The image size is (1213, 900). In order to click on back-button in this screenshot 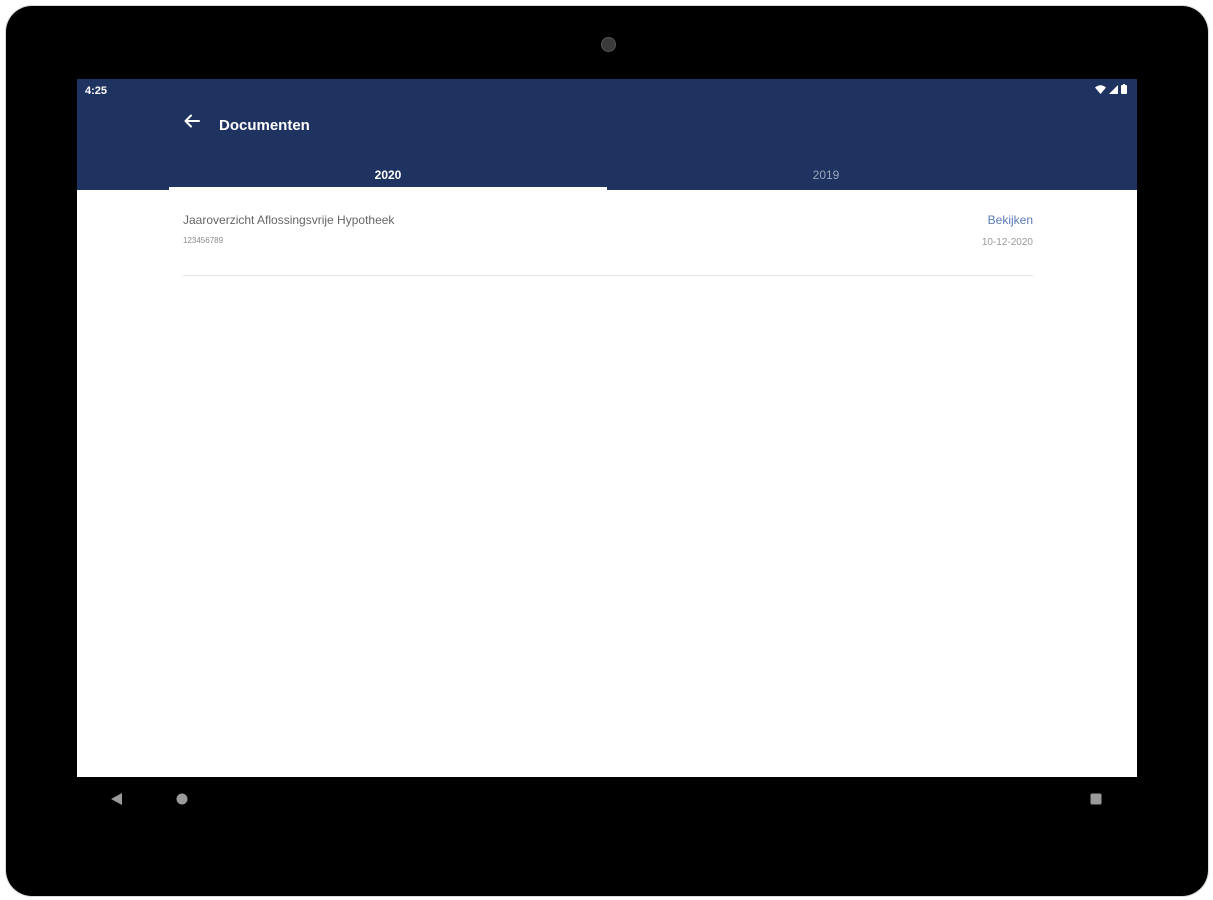, I will do `click(192, 123)`.